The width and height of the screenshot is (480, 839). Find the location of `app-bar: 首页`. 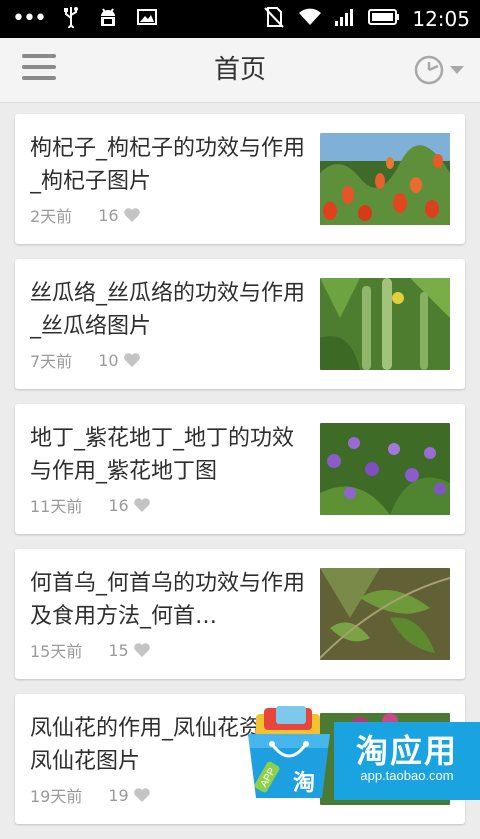

app-bar: 首页 is located at coordinates (240, 70).